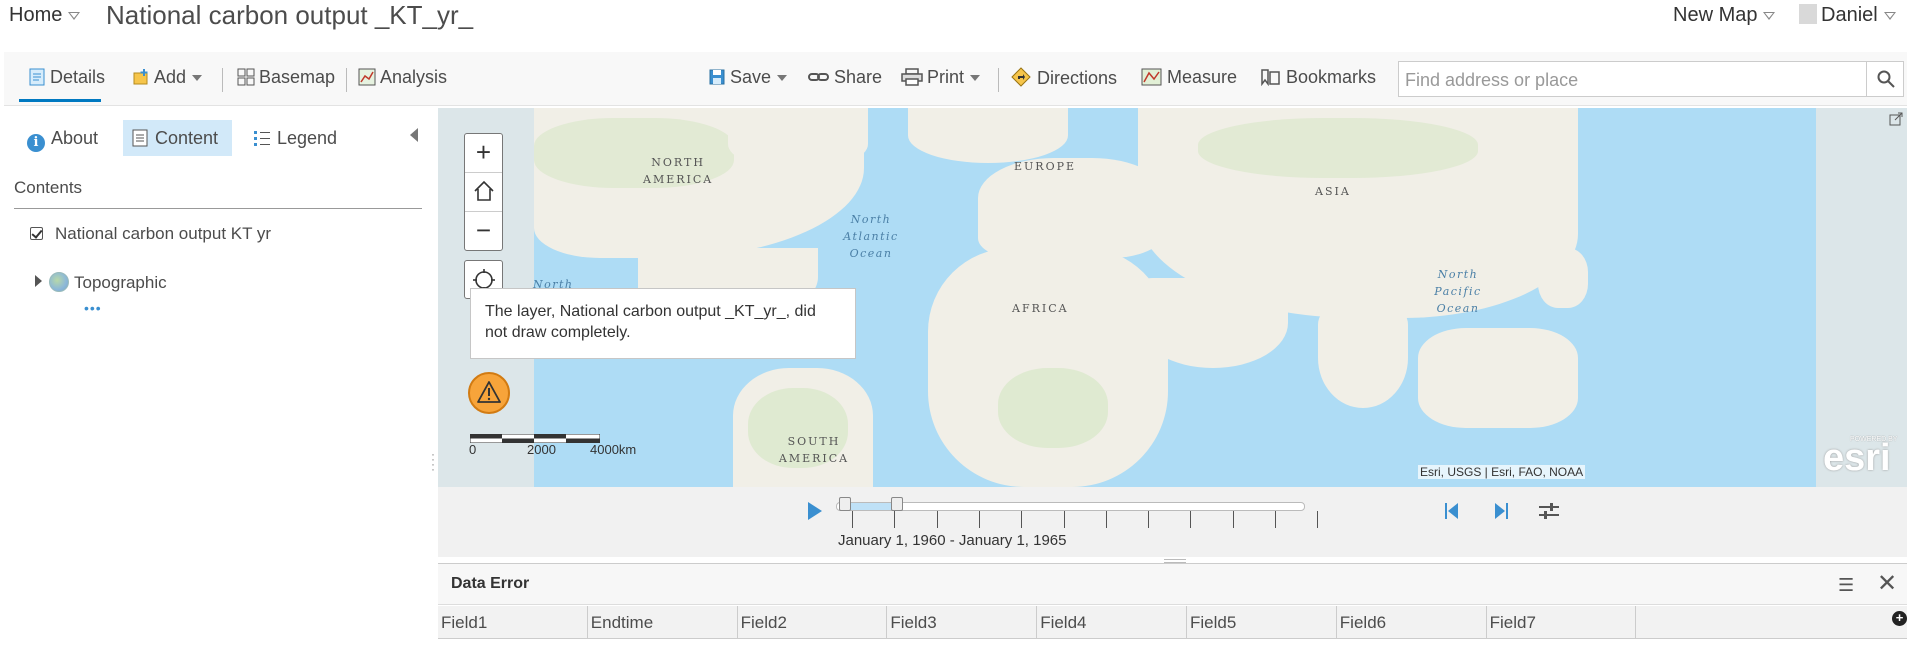  I want to click on bookmarks-button: Bookmarks, so click(1318, 77).